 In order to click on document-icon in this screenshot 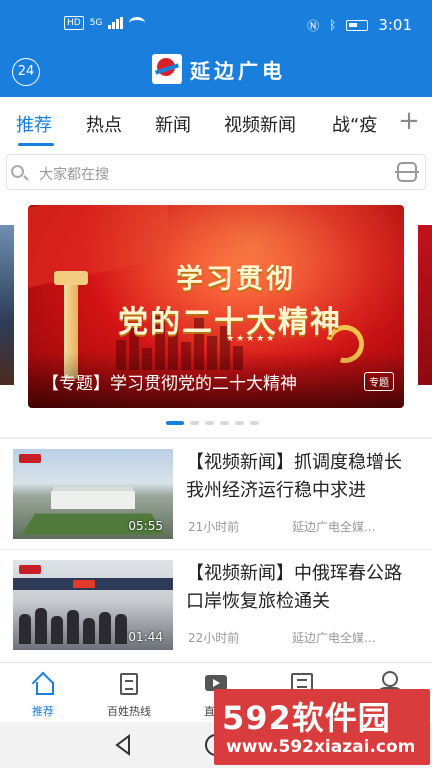, I will do `click(129, 684)`.